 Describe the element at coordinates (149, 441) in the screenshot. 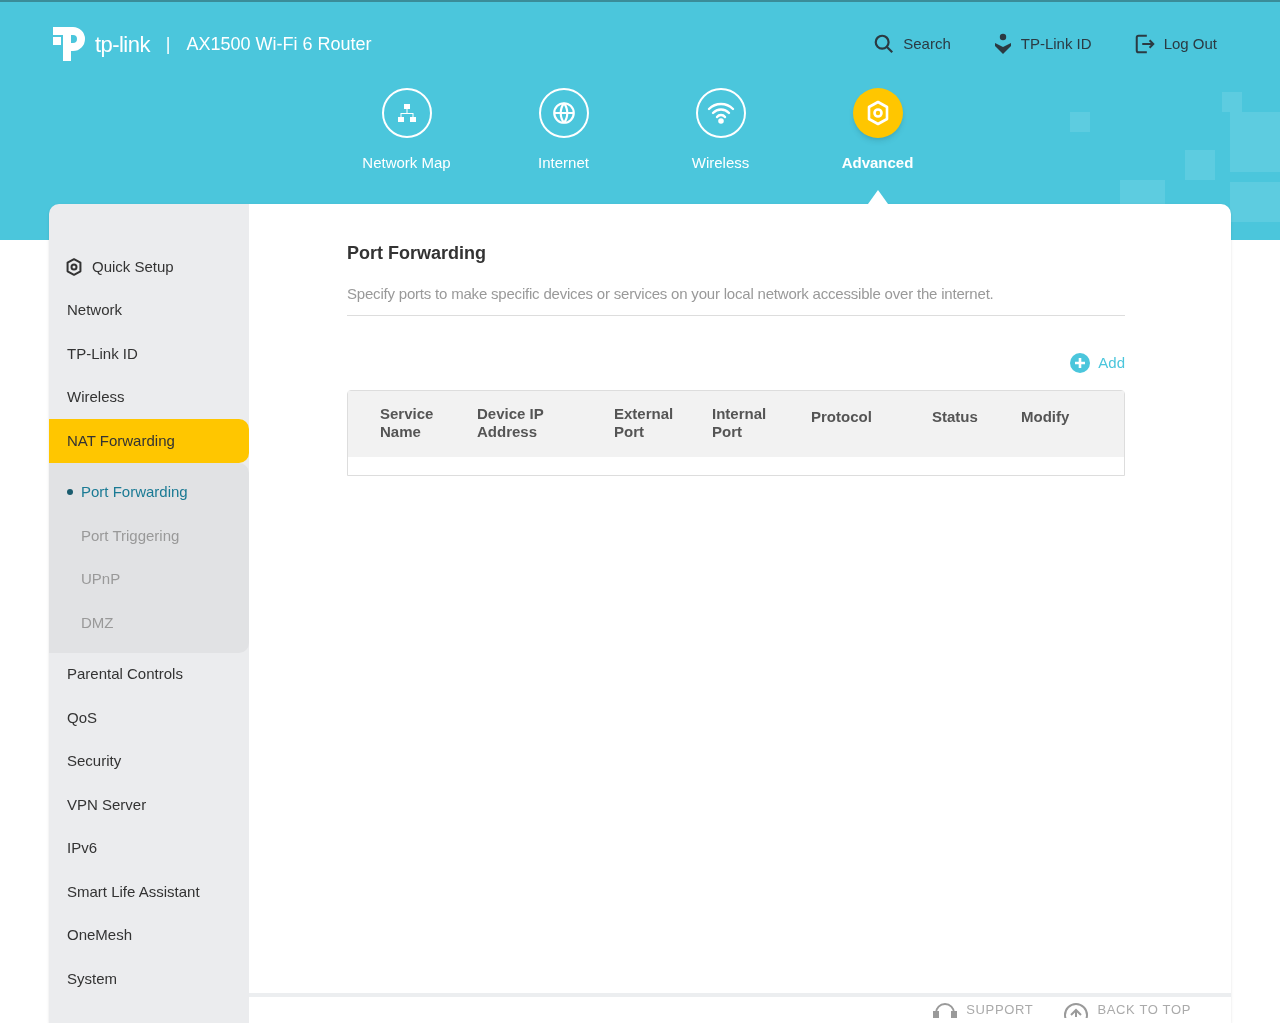

I see `sidebar-item: NAT Forwarding` at that location.